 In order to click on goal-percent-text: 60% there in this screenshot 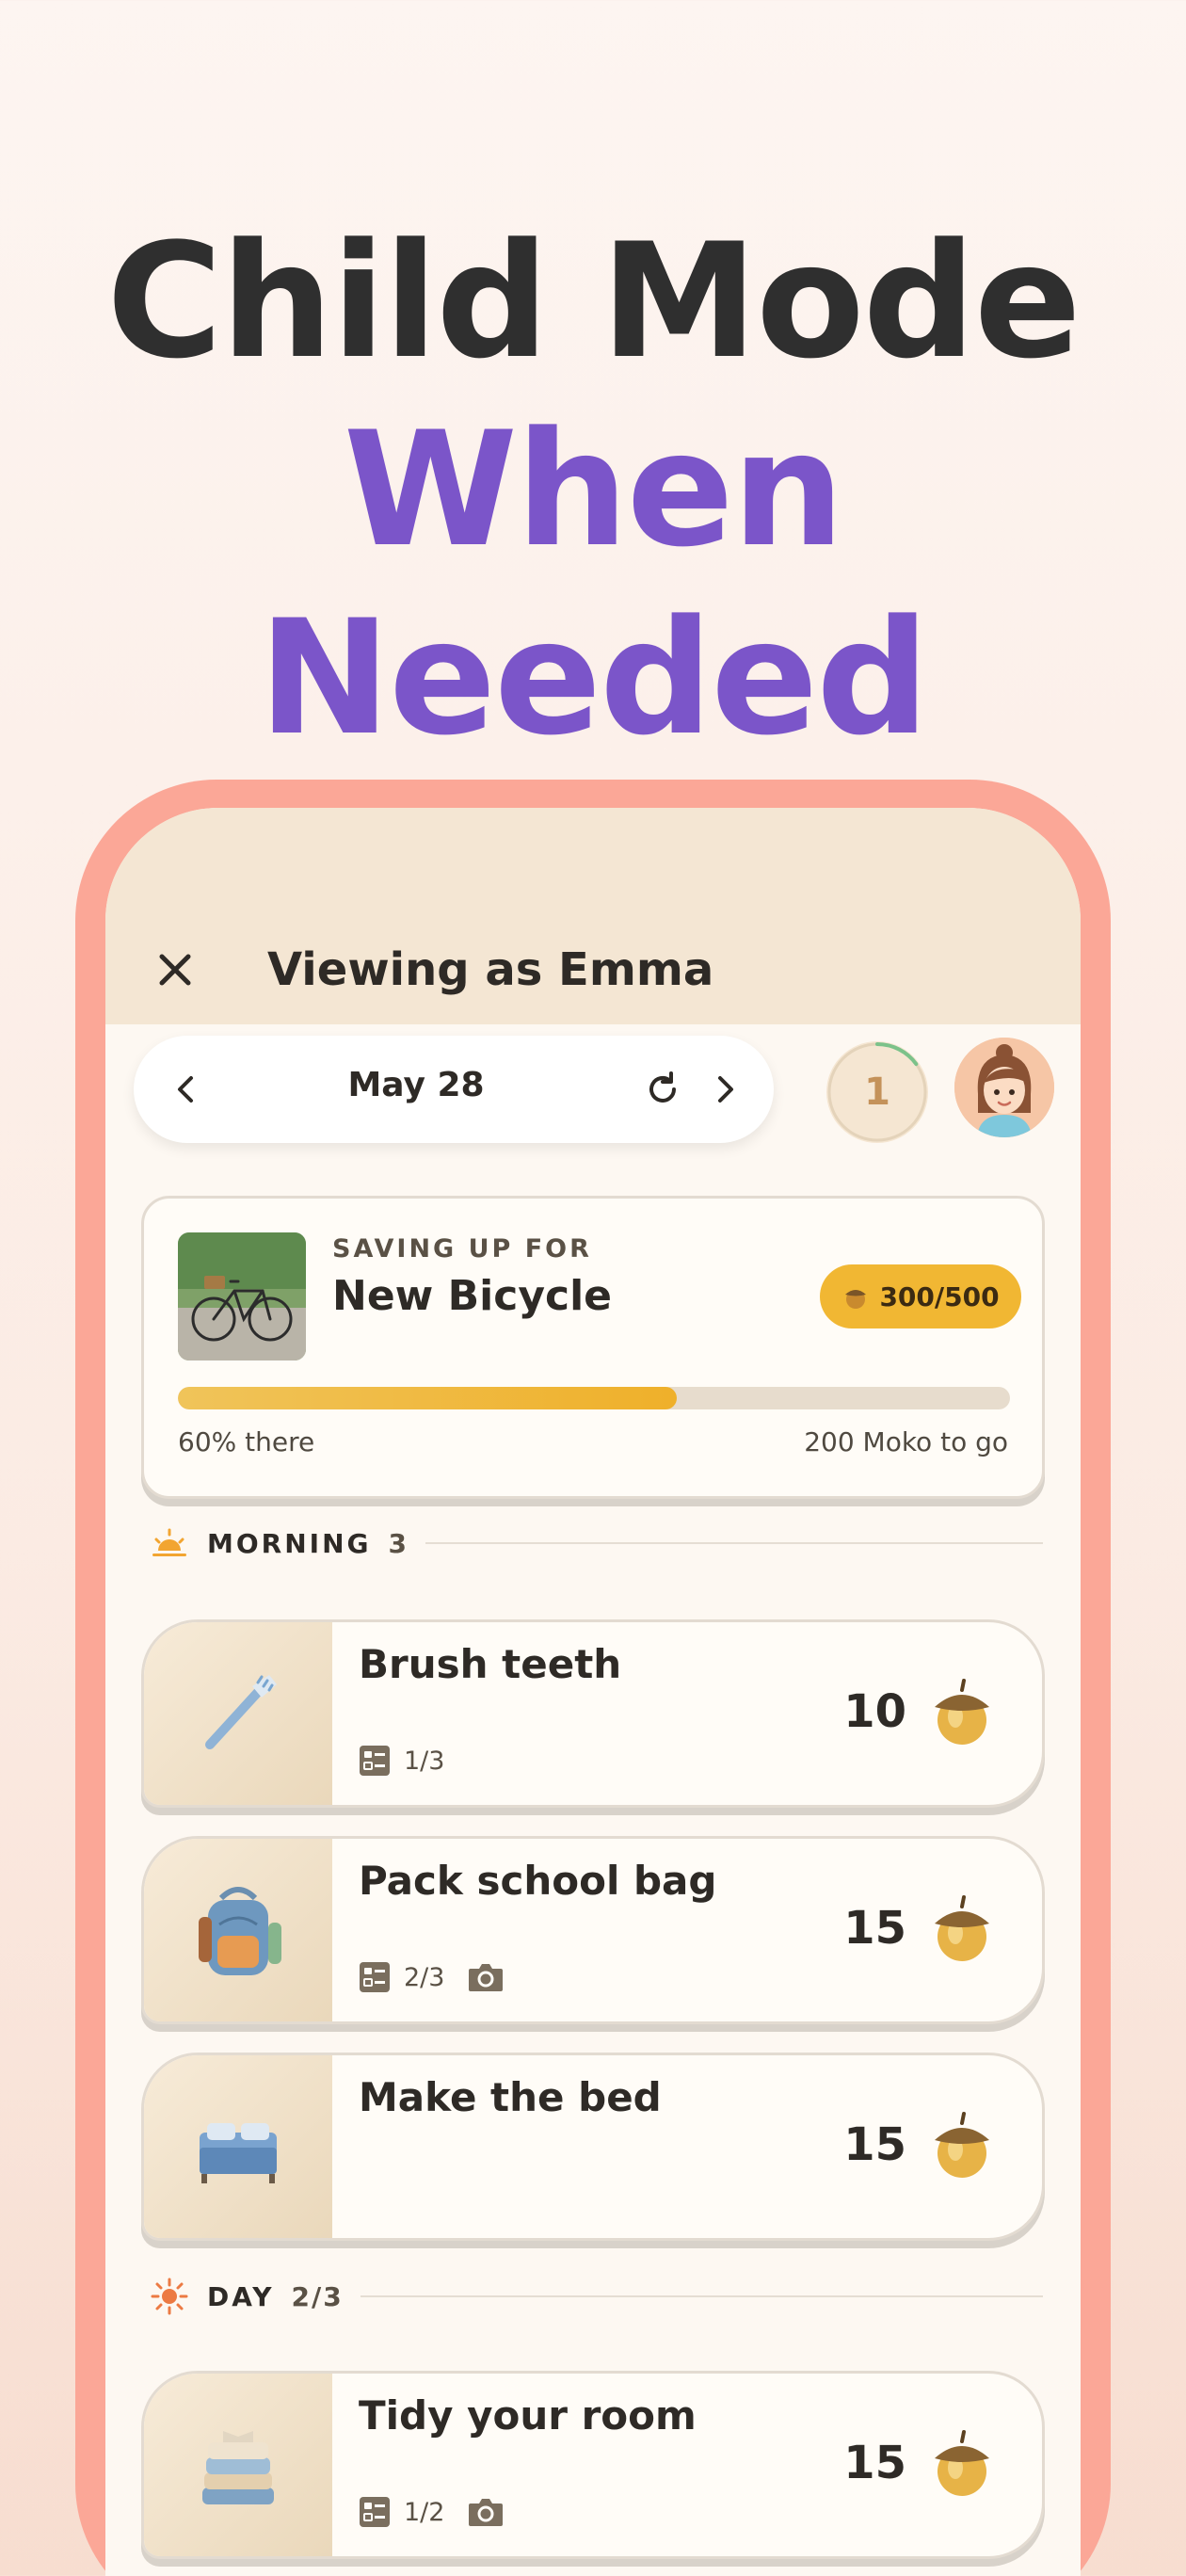, I will do `click(246, 1441)`.